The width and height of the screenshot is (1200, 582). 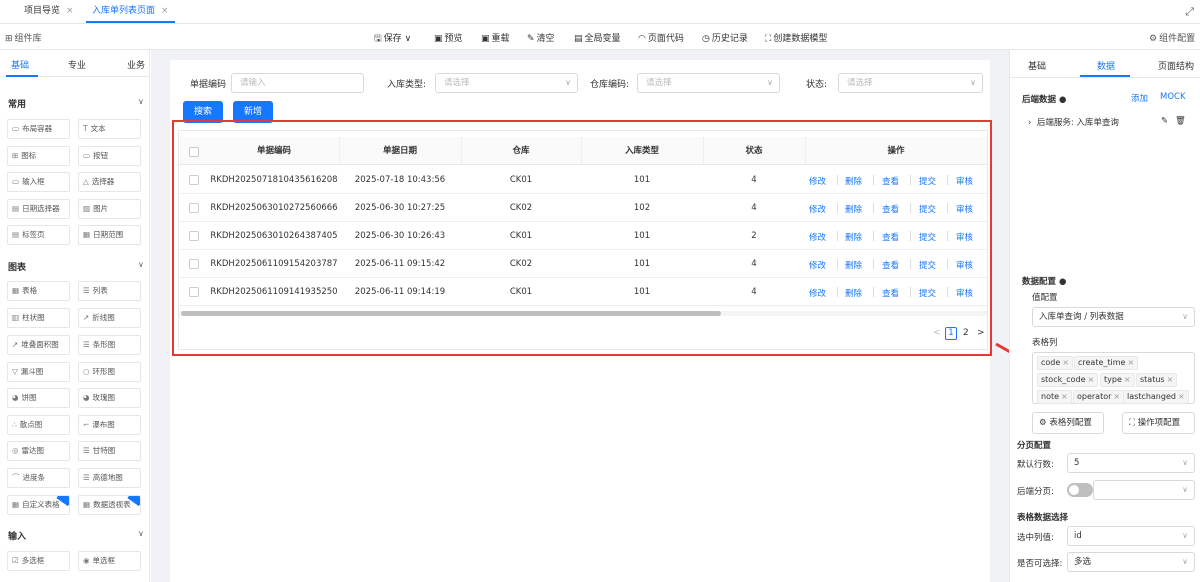 What do you see at coordinates (109, 505) in the screenshot?
I see `component-pivot: ▦ 数据透视表` at bounding box center [109, 505].